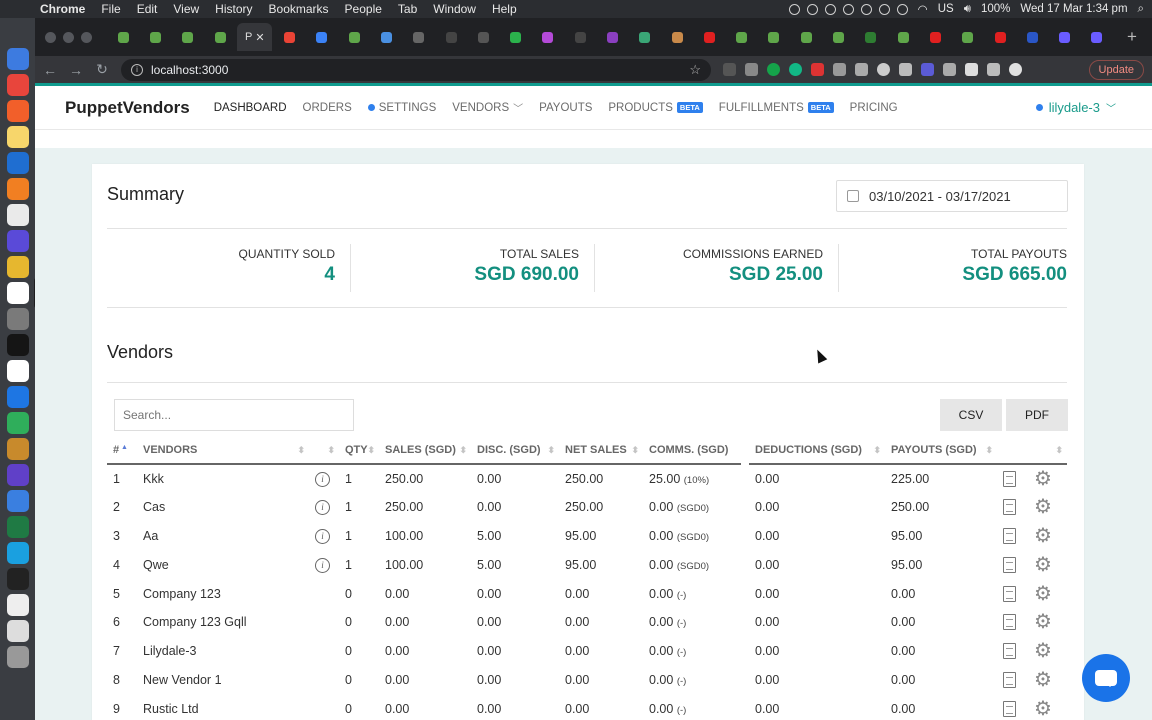 The width and height of the screenshot is (1152, 720). I want to click on bookmark-star-icon: ☆, so click(695, 70).